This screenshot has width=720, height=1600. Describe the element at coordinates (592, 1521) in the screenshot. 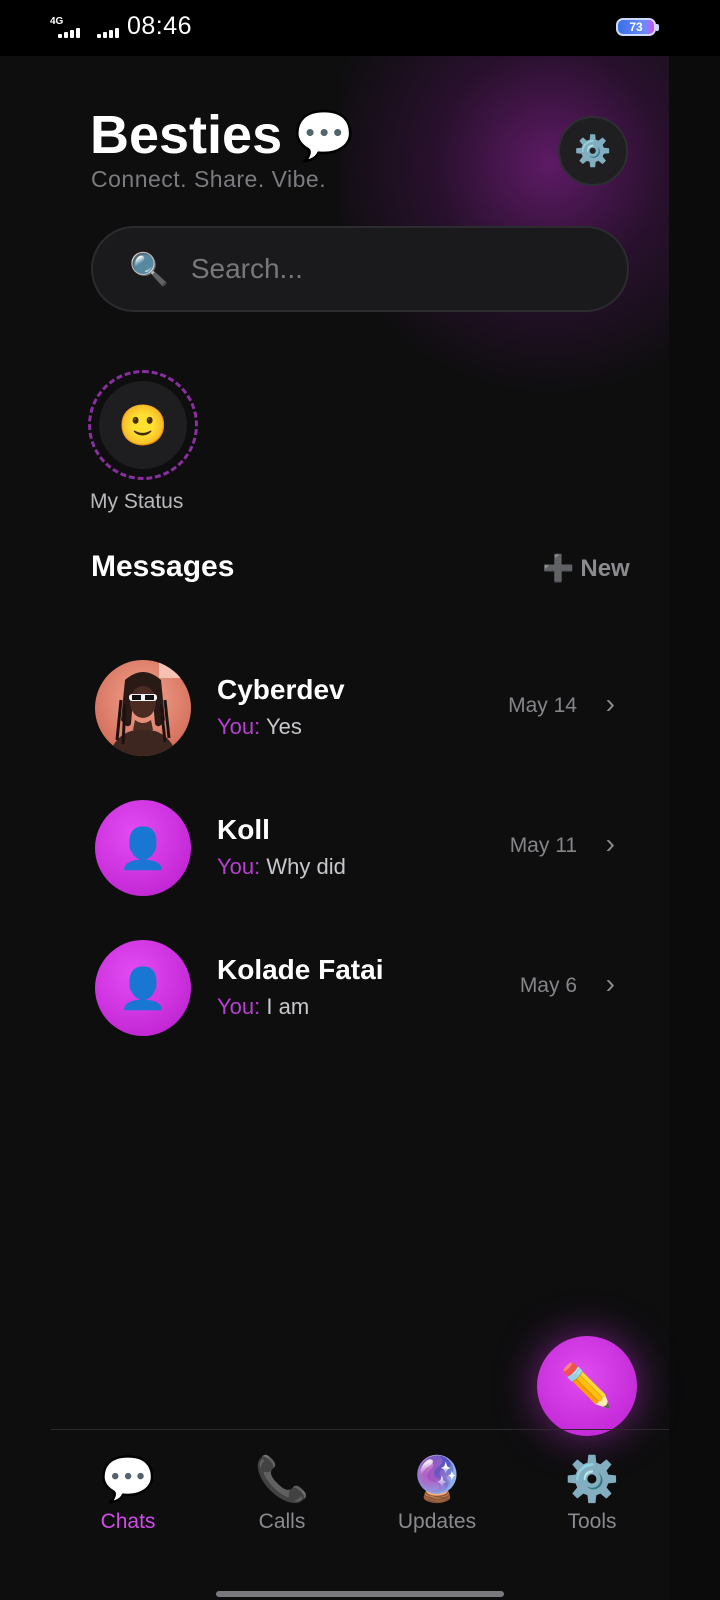

I see `tab-label: Tools` at that location.